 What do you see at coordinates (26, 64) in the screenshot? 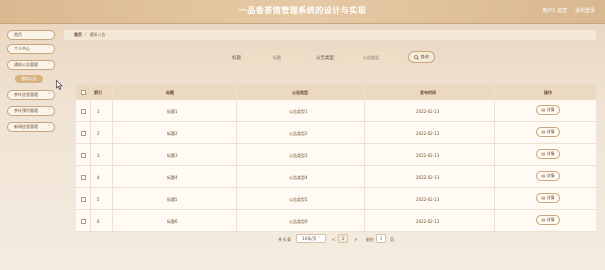
I see `sidebar-item-label: 通知公告管理` at bounding box center [26, 64].